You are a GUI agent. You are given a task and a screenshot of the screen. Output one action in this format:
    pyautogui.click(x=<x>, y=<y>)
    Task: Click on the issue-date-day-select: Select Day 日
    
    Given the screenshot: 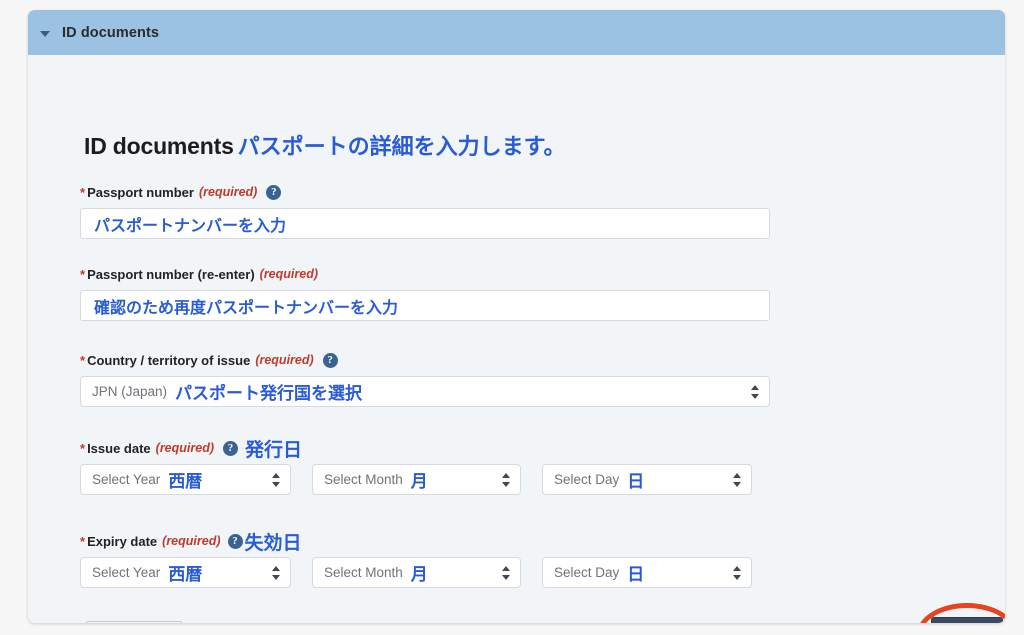 What is the action you would take?
    pyautogui.click(x=647, y=479)
    